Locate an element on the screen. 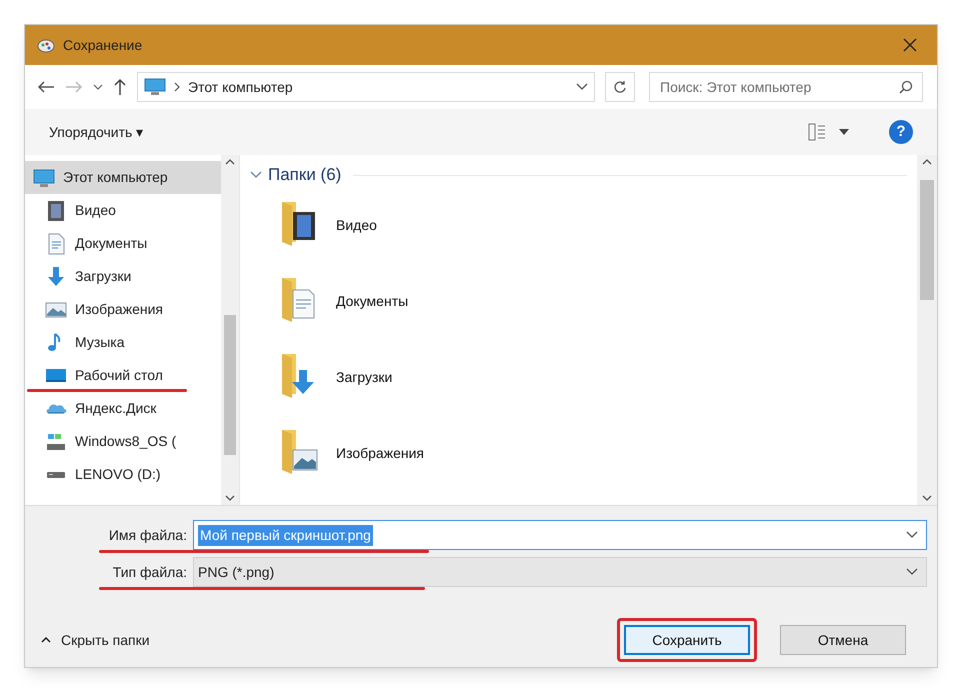 The width and height of the screenshot is (968, 700). down-arrow-icon is located at coordinates (56, 277).